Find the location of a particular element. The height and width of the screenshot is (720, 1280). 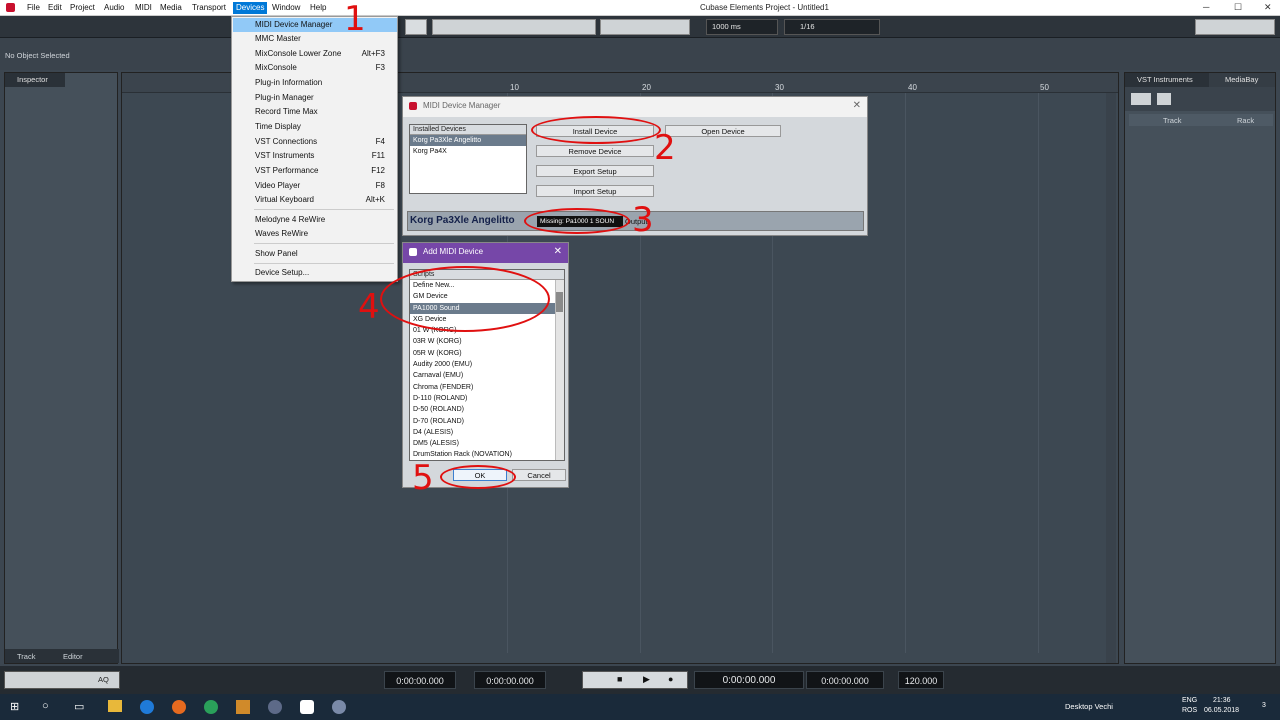

desktop-label: Desktop Vechi is located at coordinates (1089, 706).